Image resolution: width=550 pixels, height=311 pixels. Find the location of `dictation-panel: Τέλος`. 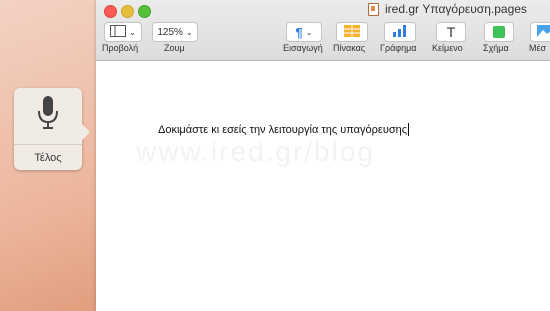

dictation-panel: Τέλος is located at coordinates (52, 129).